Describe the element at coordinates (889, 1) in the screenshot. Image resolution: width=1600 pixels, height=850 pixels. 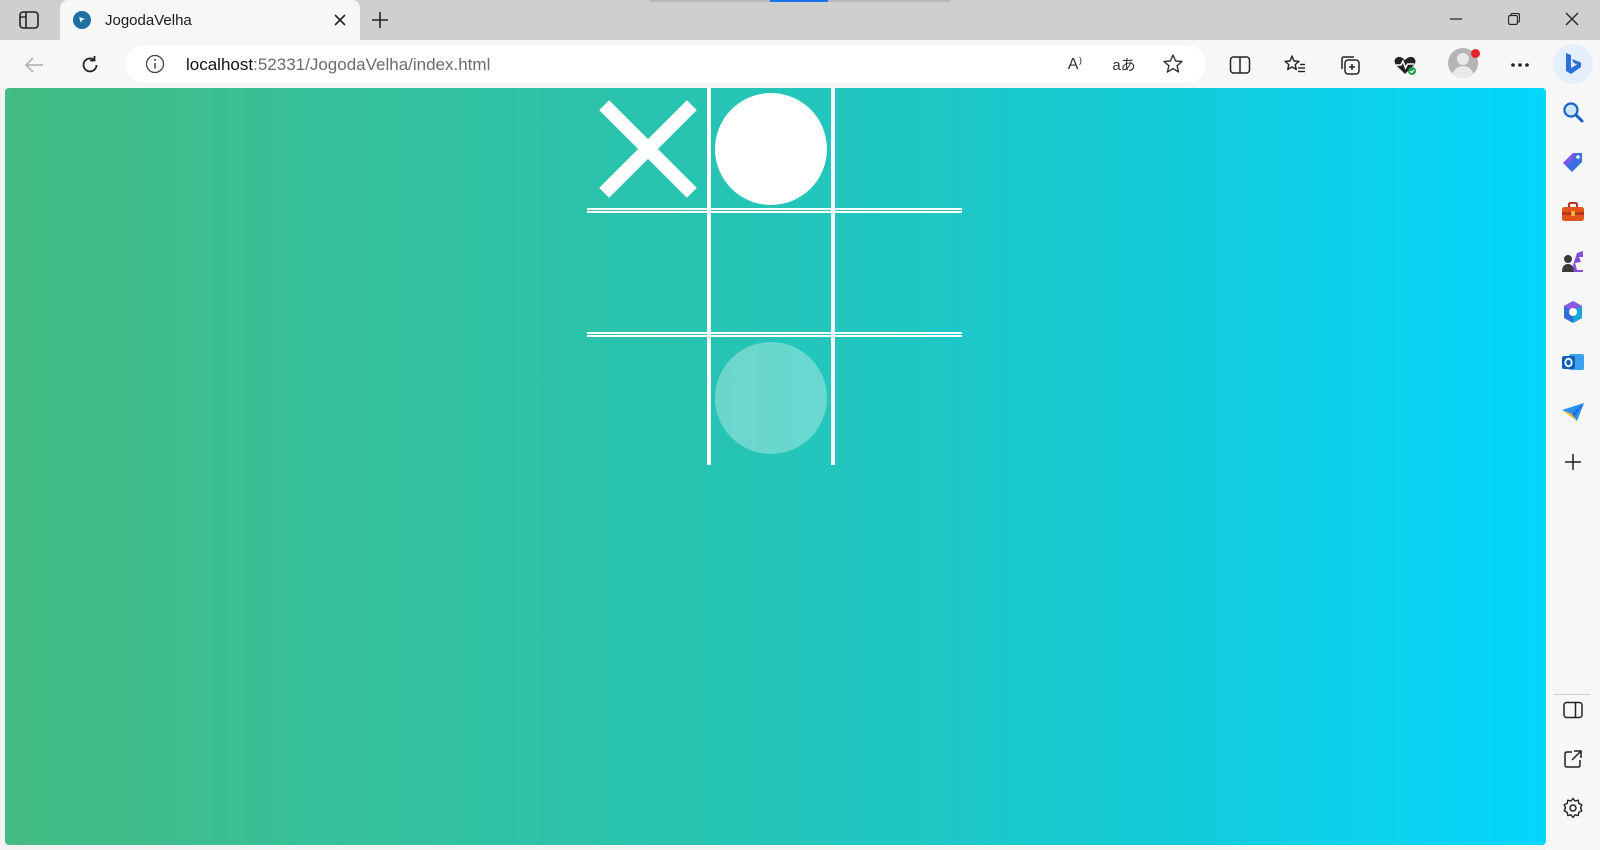
I see `tab-loading-track-end` at that location.